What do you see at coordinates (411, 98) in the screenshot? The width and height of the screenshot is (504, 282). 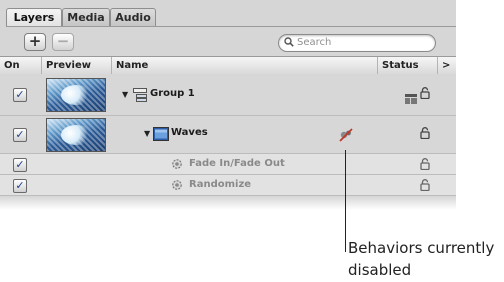 I see `group-status-icon` at bounding box center [411, 98].